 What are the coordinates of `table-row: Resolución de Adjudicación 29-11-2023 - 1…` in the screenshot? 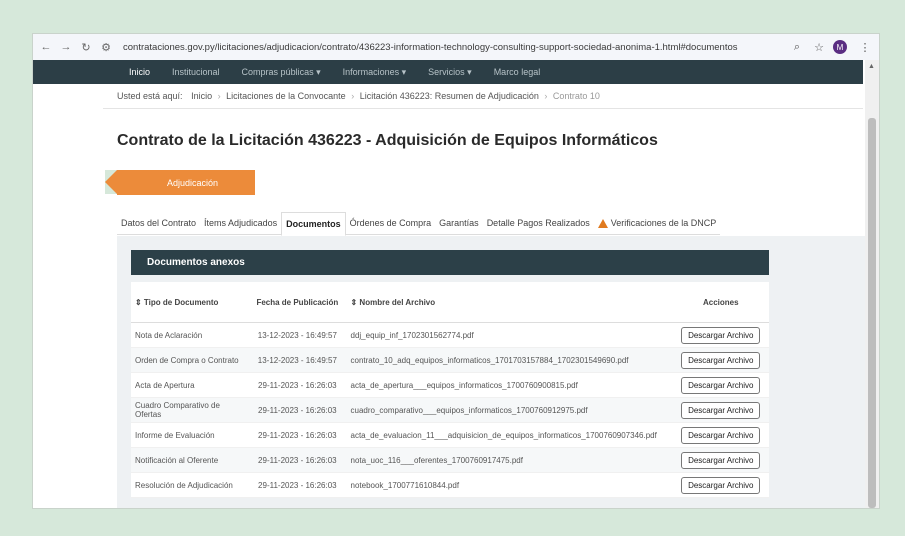 It's located at (450, 485).